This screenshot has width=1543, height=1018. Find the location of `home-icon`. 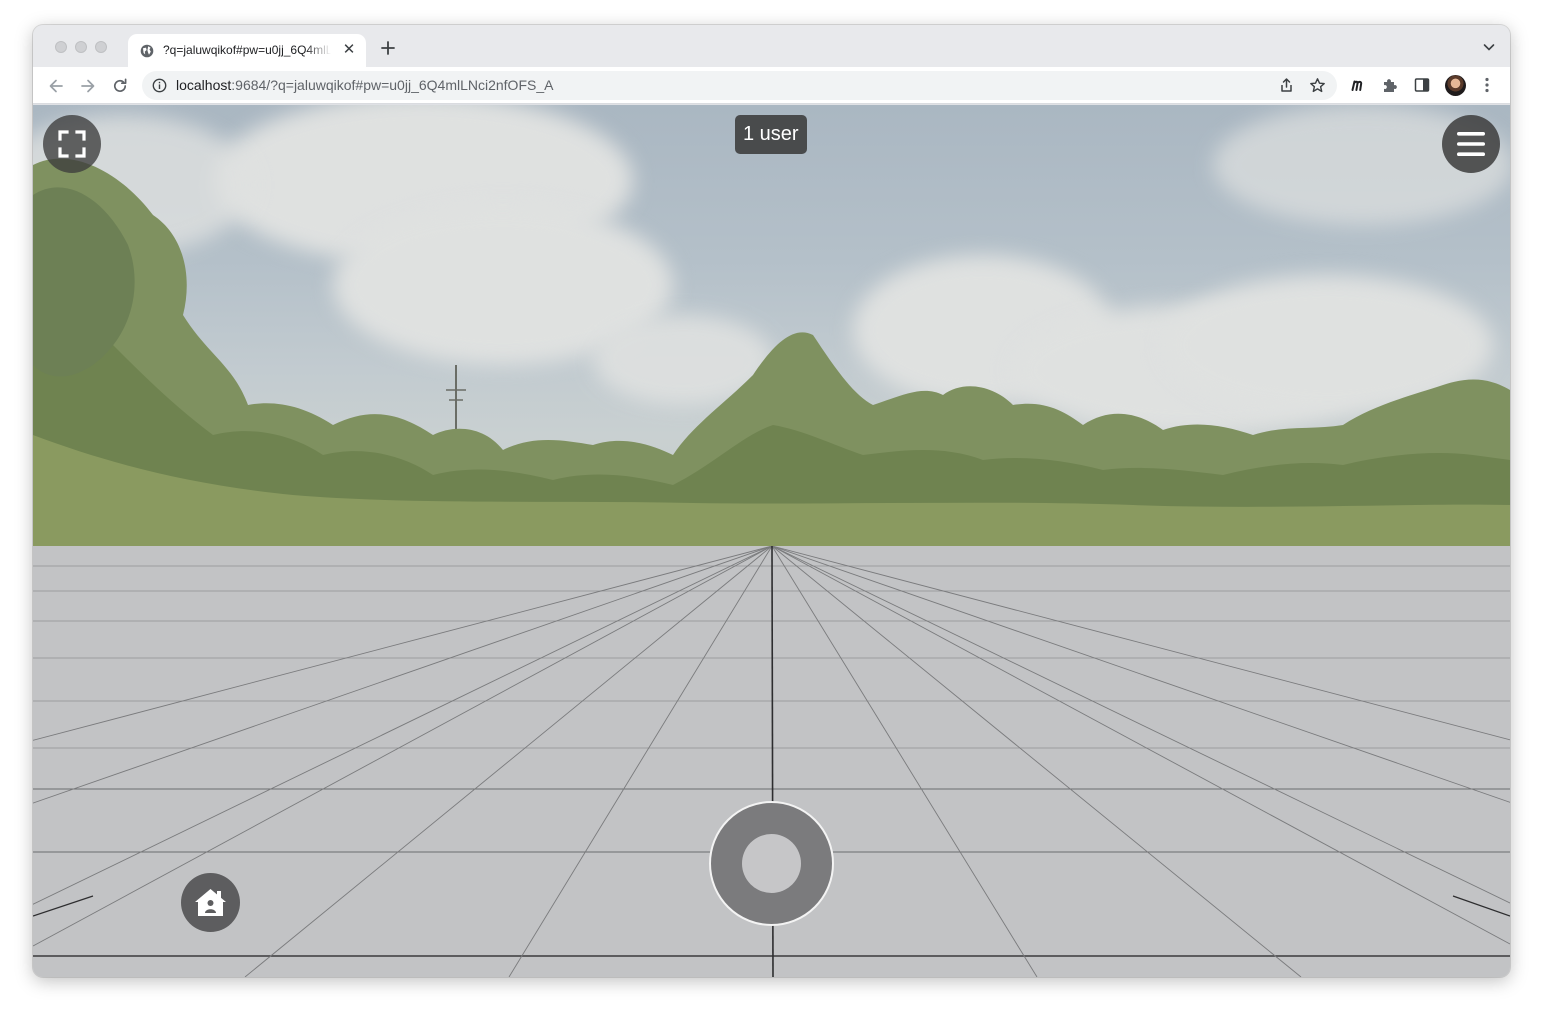

home-icon is located at coordinates (210, 902).